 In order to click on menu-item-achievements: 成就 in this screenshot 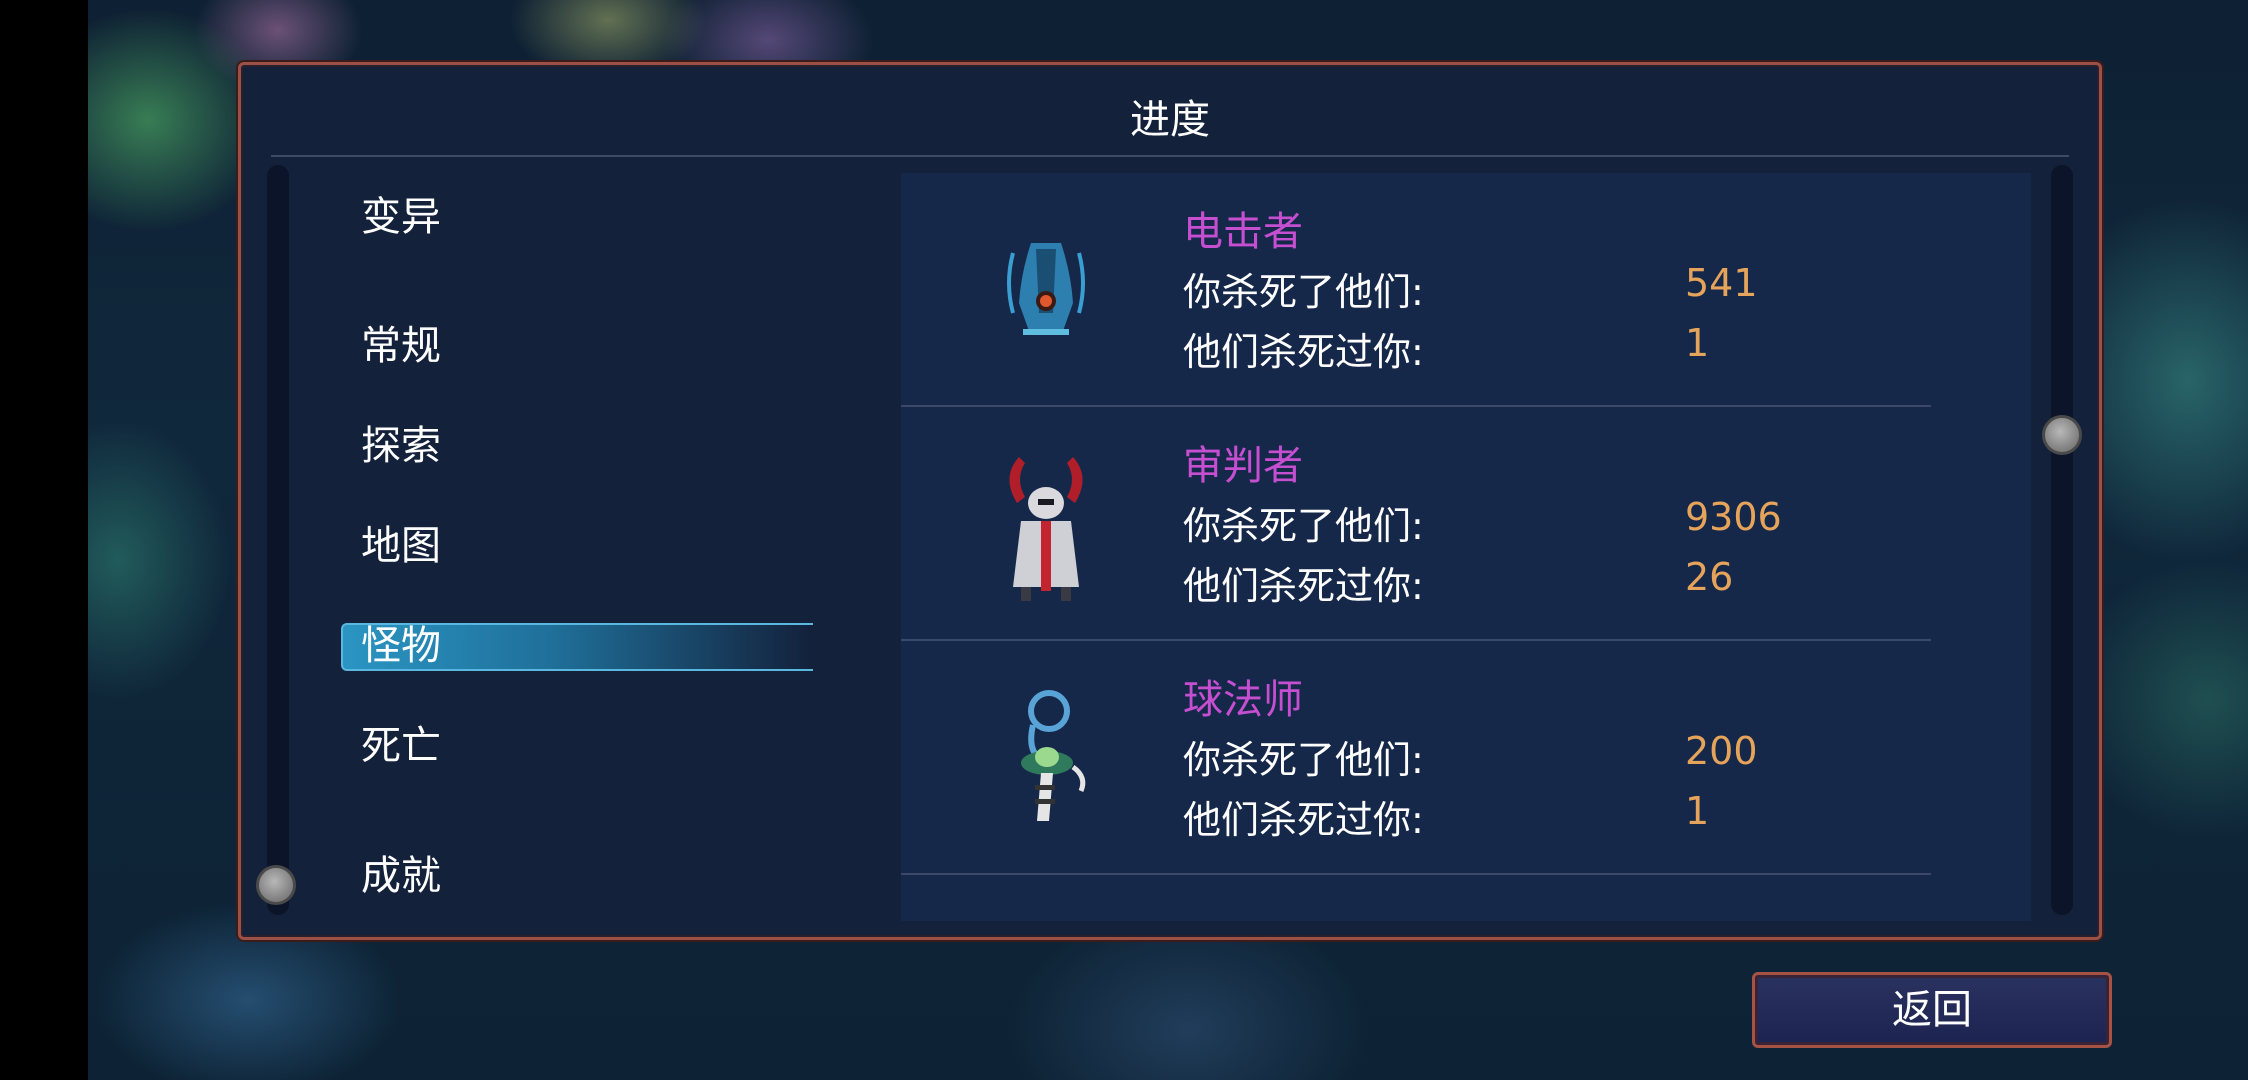, I will do `click(401, 876)`.